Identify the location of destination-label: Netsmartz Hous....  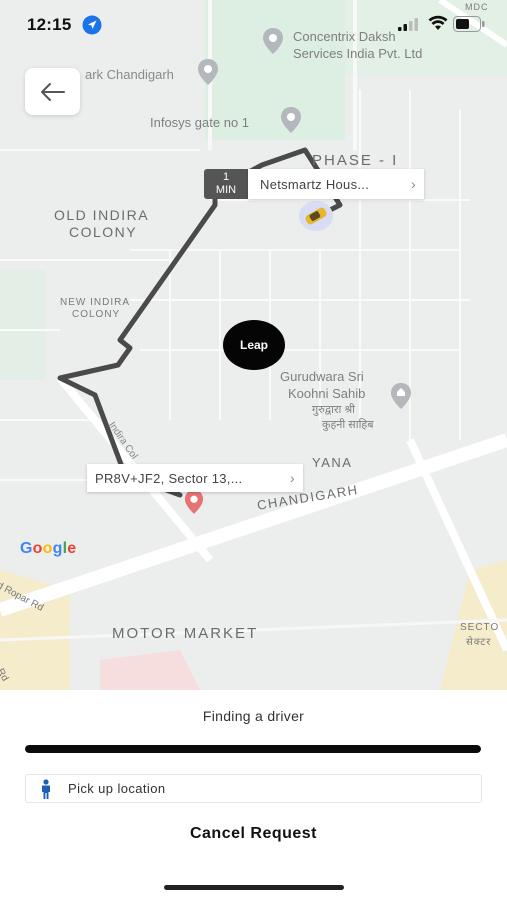
(315, 184).